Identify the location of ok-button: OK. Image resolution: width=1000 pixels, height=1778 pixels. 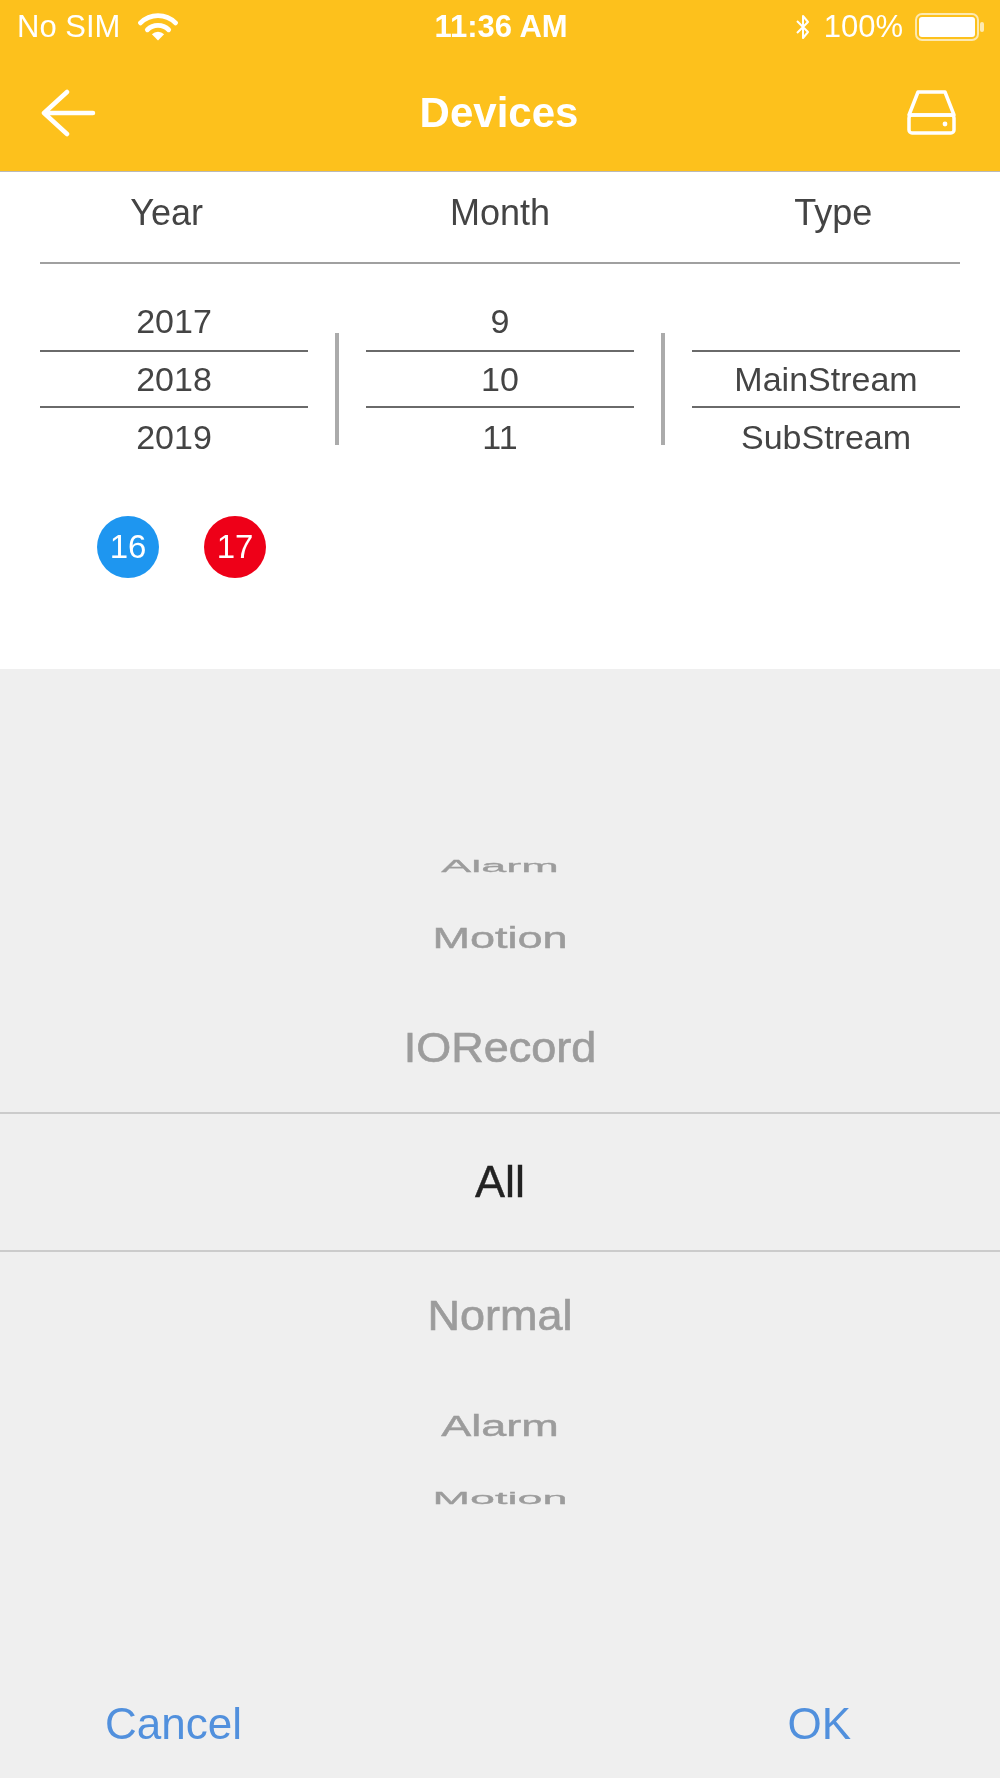
(819, 1724).